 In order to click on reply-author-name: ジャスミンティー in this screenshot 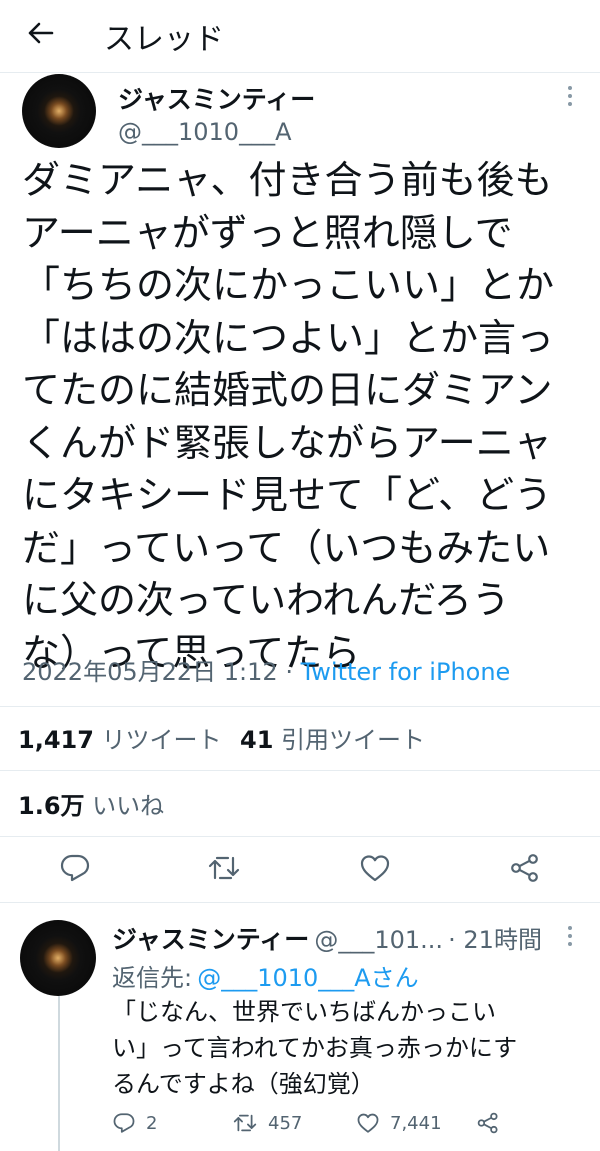, I will do `click(210, 939)`.